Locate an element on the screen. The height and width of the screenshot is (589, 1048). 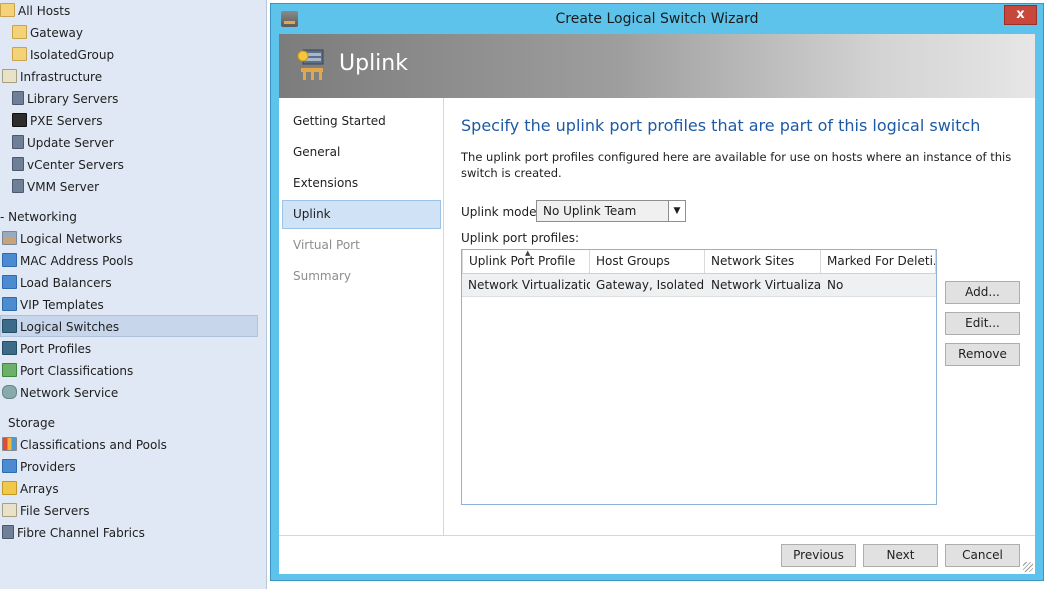
tree-item-port-classifications: Port Classifications is located at coordinates (67, 371).